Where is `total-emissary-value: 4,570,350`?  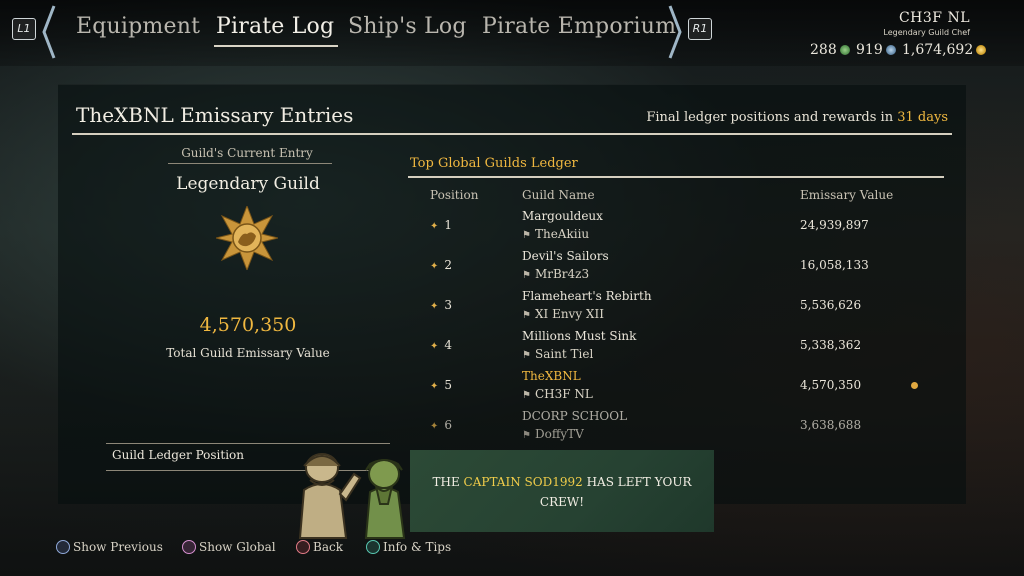
total-emissary-value: 4,570,350 is located at coordinates (248, 325).